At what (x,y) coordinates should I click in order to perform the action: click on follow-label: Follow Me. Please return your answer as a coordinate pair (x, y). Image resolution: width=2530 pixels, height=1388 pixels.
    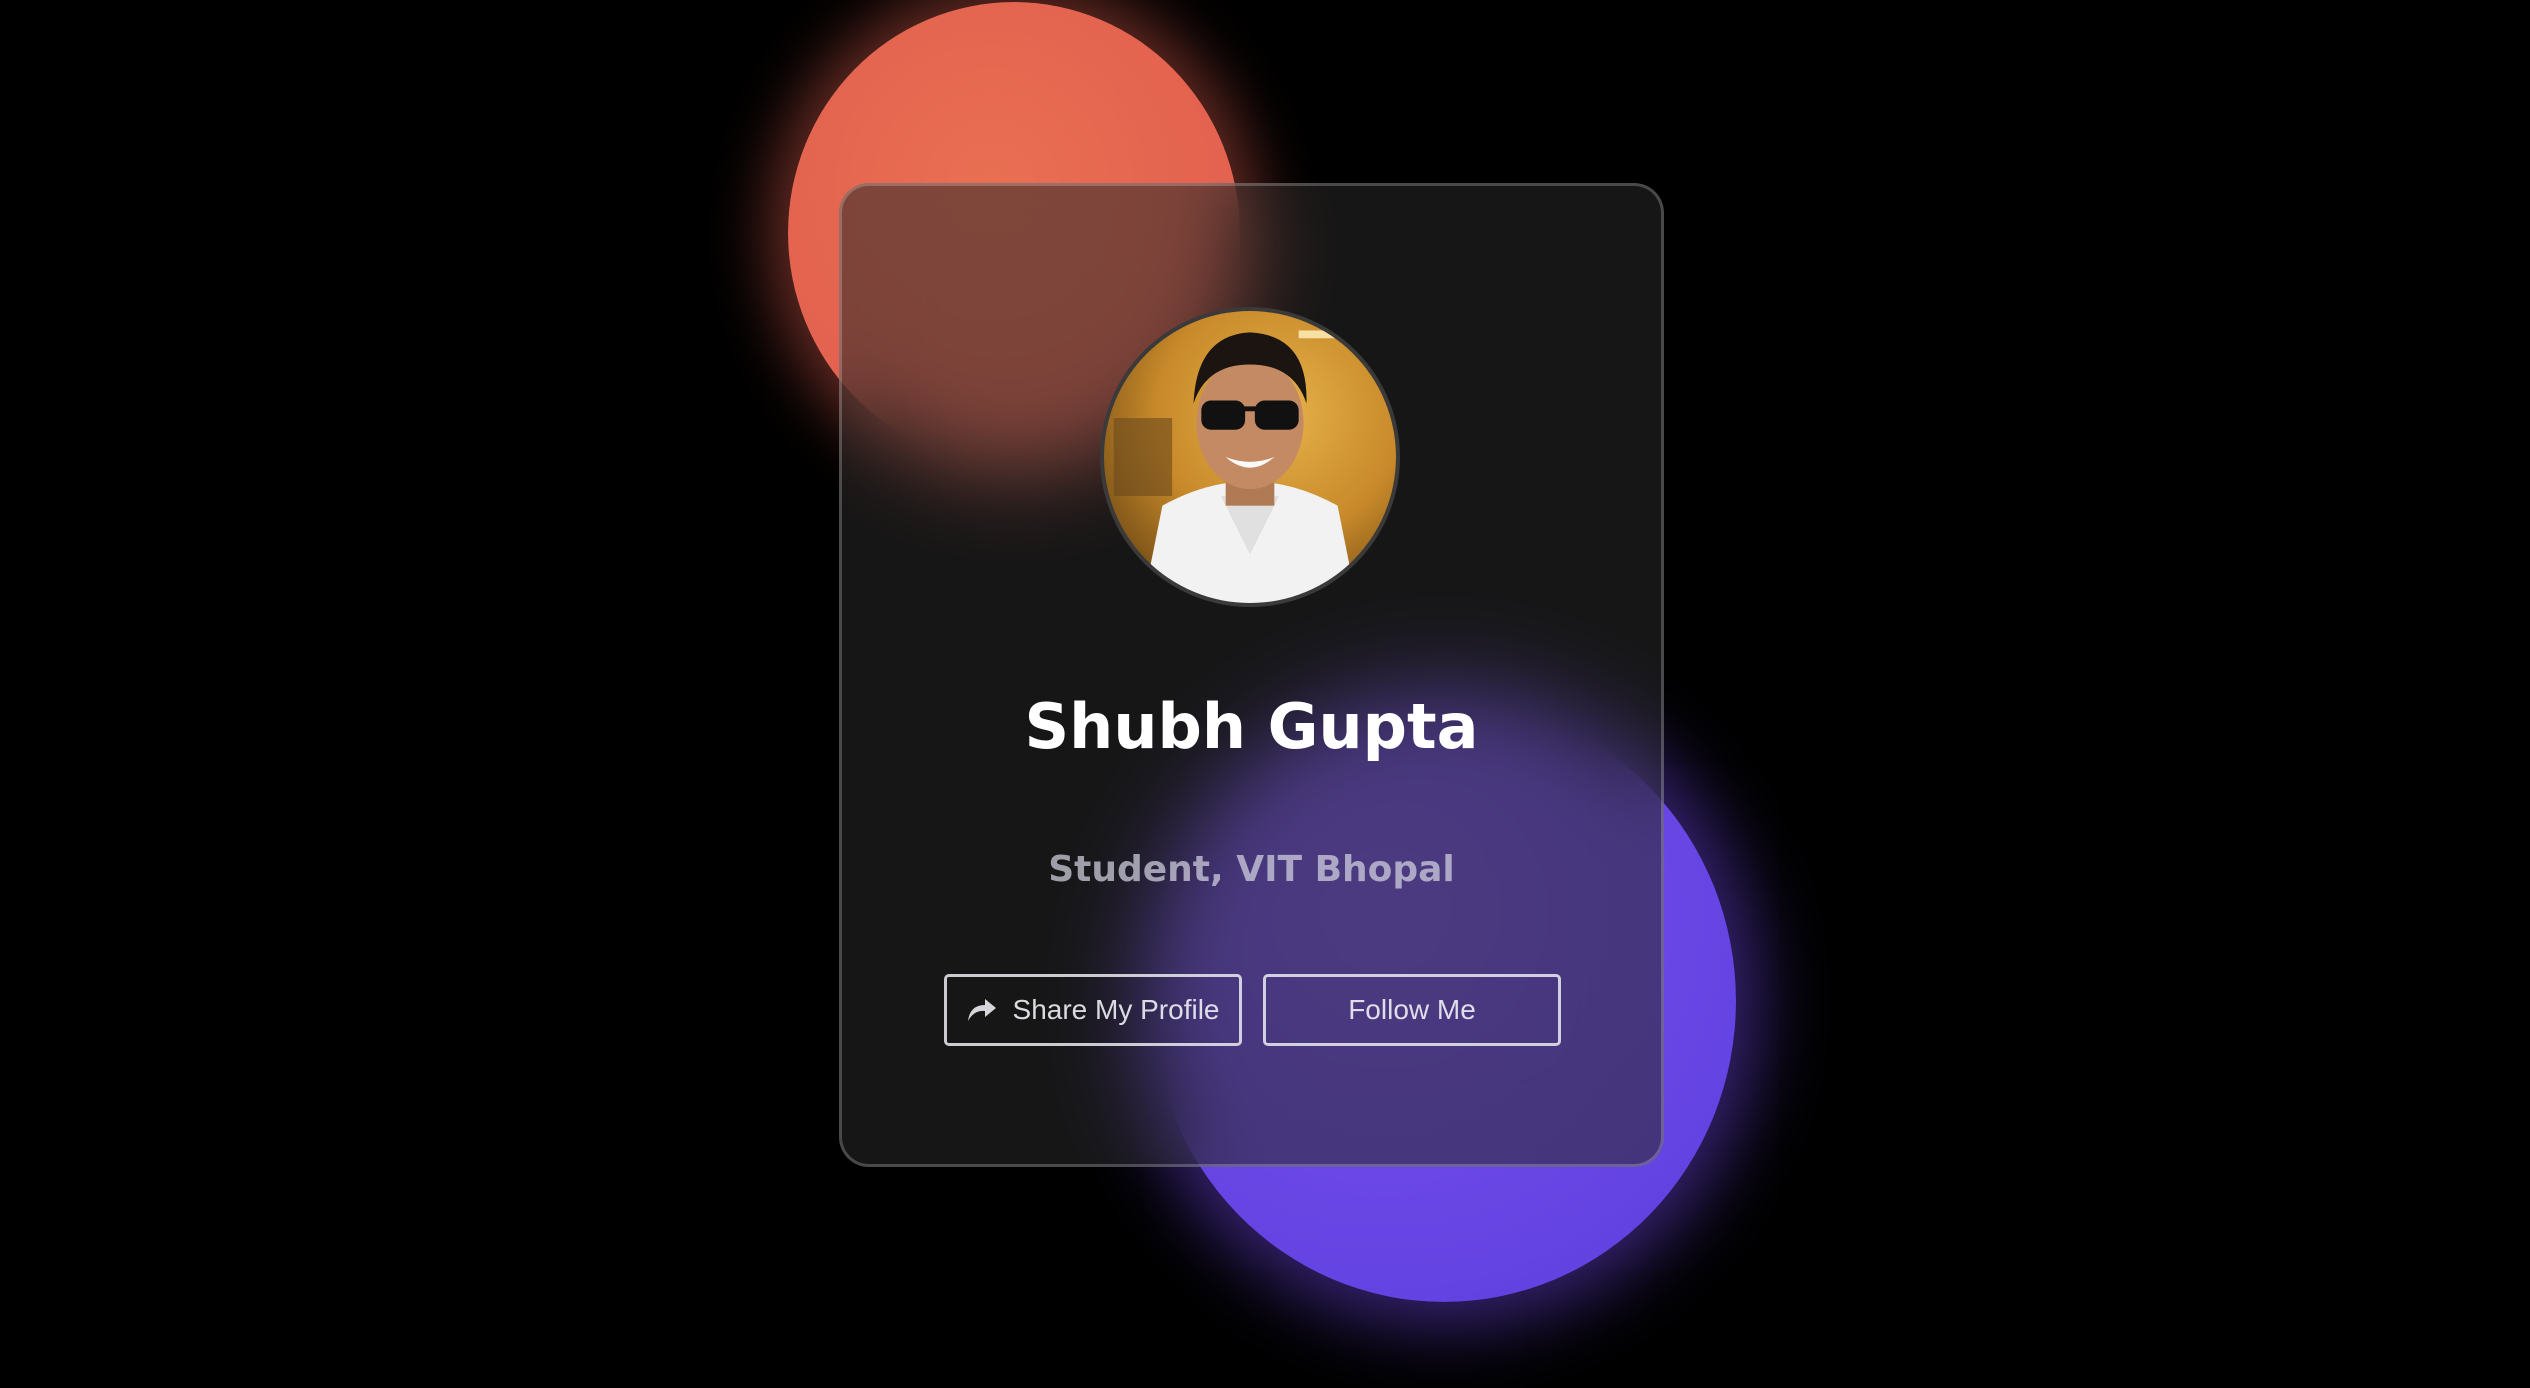
    Looking at the image, I should click on (1412, 1009).